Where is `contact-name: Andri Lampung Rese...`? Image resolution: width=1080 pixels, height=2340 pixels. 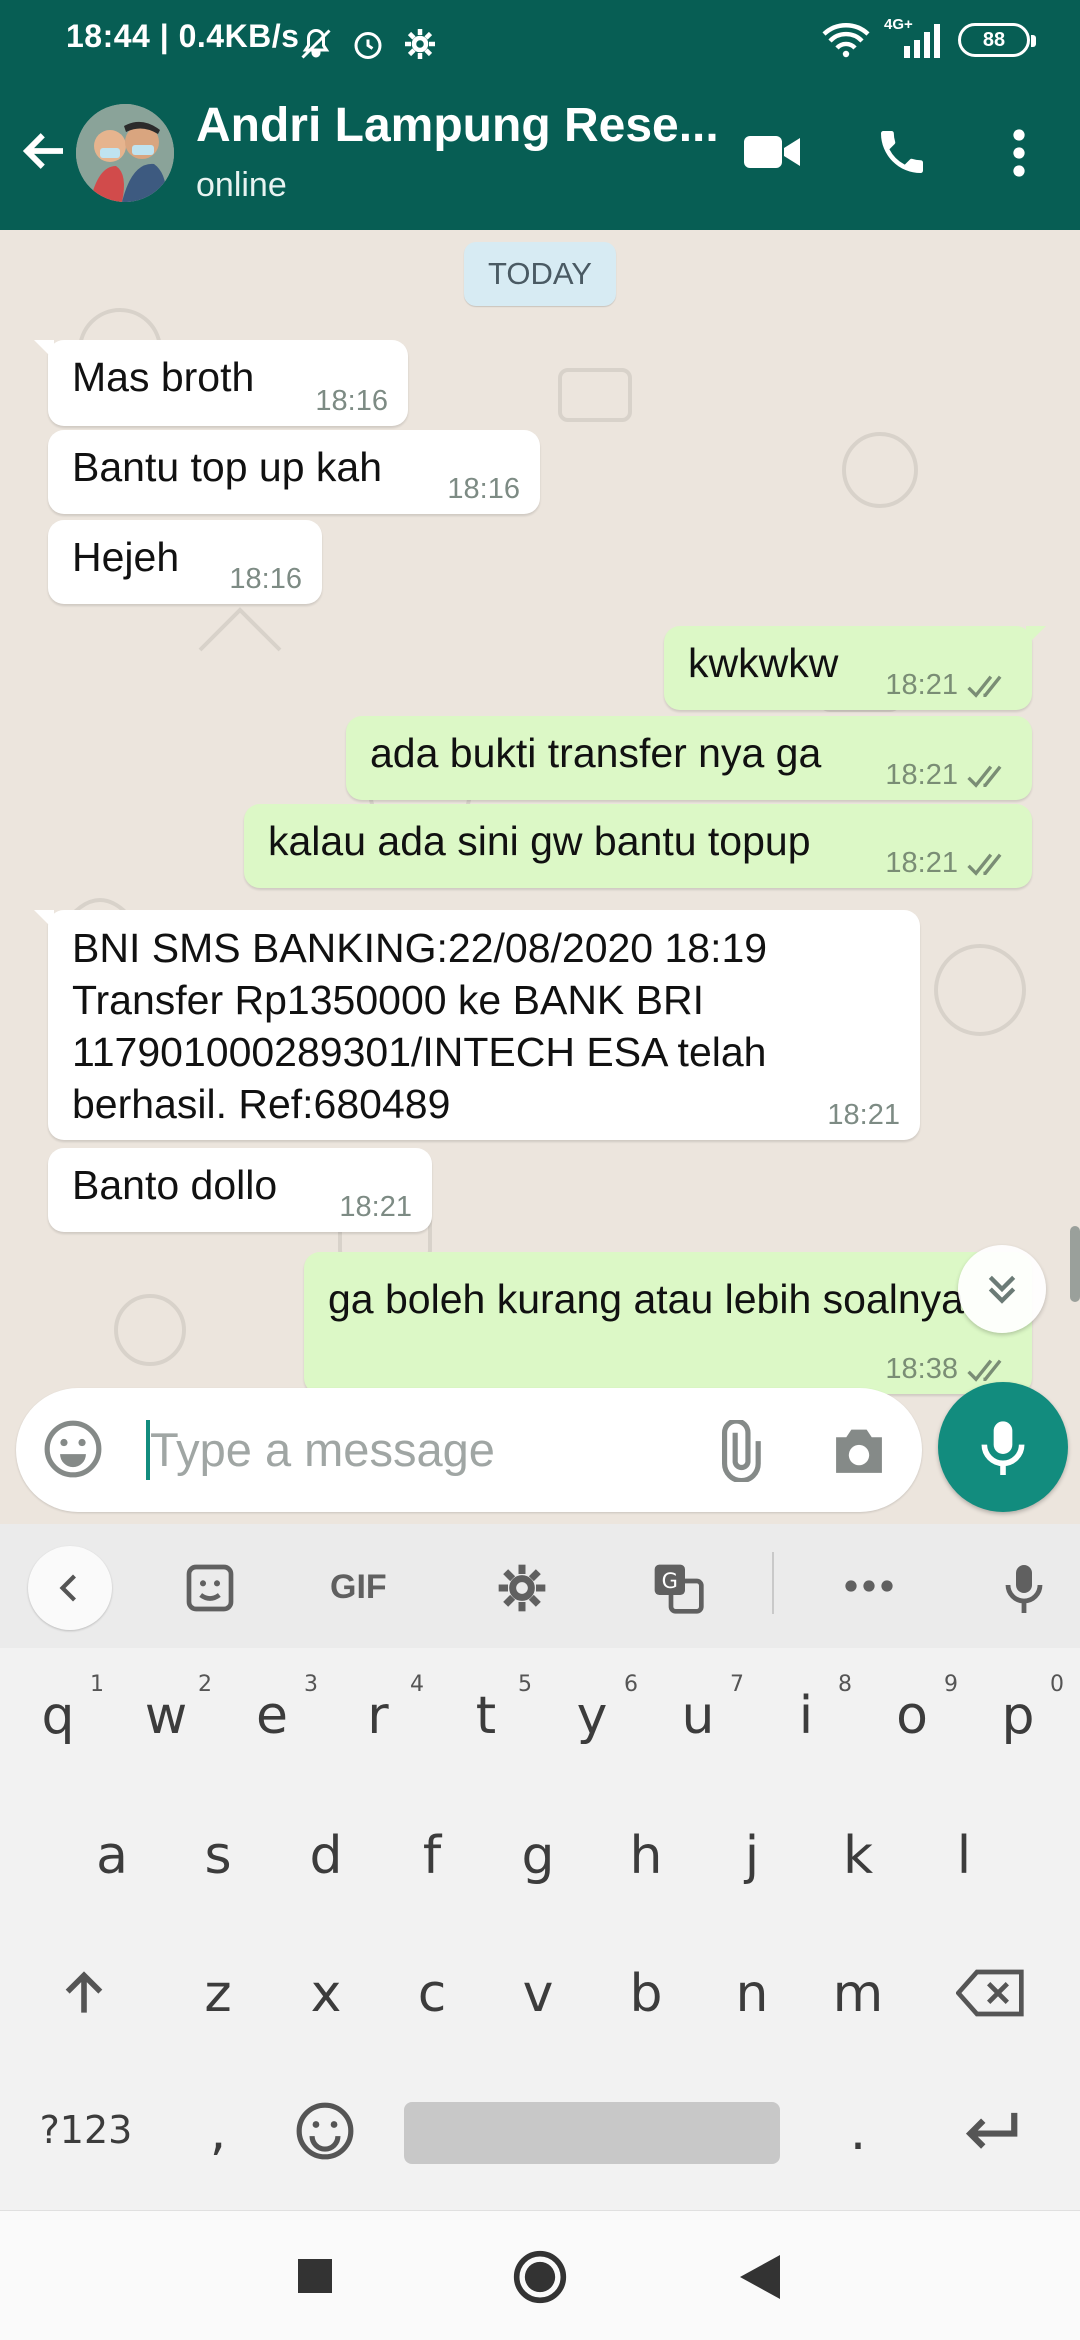 contact-name: Andri Lampung Rese... is located at coordinates (457, 125).